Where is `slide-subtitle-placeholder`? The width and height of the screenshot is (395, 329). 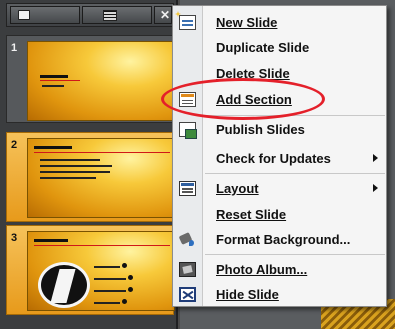
slide-subtitle-placeholder is located at coordinates (53, 86).